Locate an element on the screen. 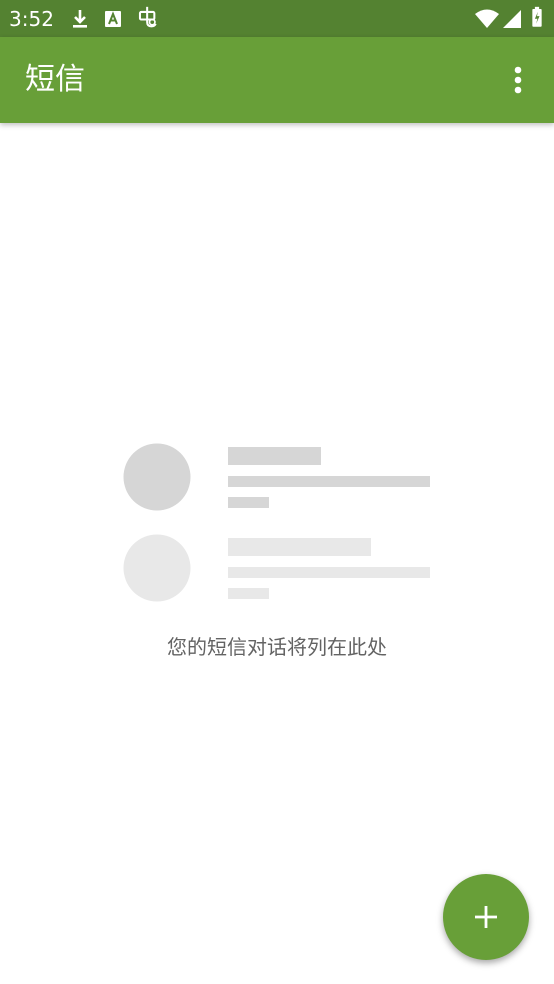 Image resolution: width=554 pixels, height=984 pixels. more-vert-icon is located at coordinates (518, 80).